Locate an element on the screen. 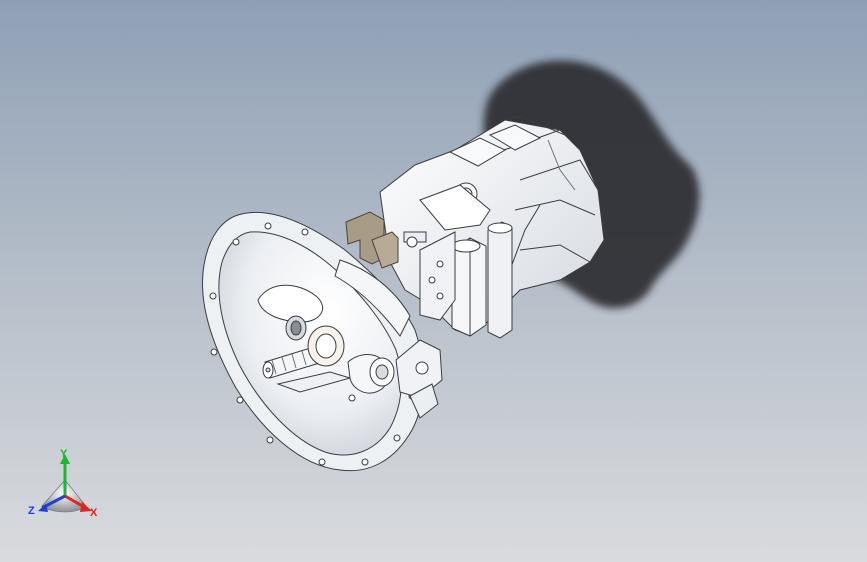 This screenshot has width=867, height=562. coordinate-triad: Y X Z is located at coordinates (63, 483).